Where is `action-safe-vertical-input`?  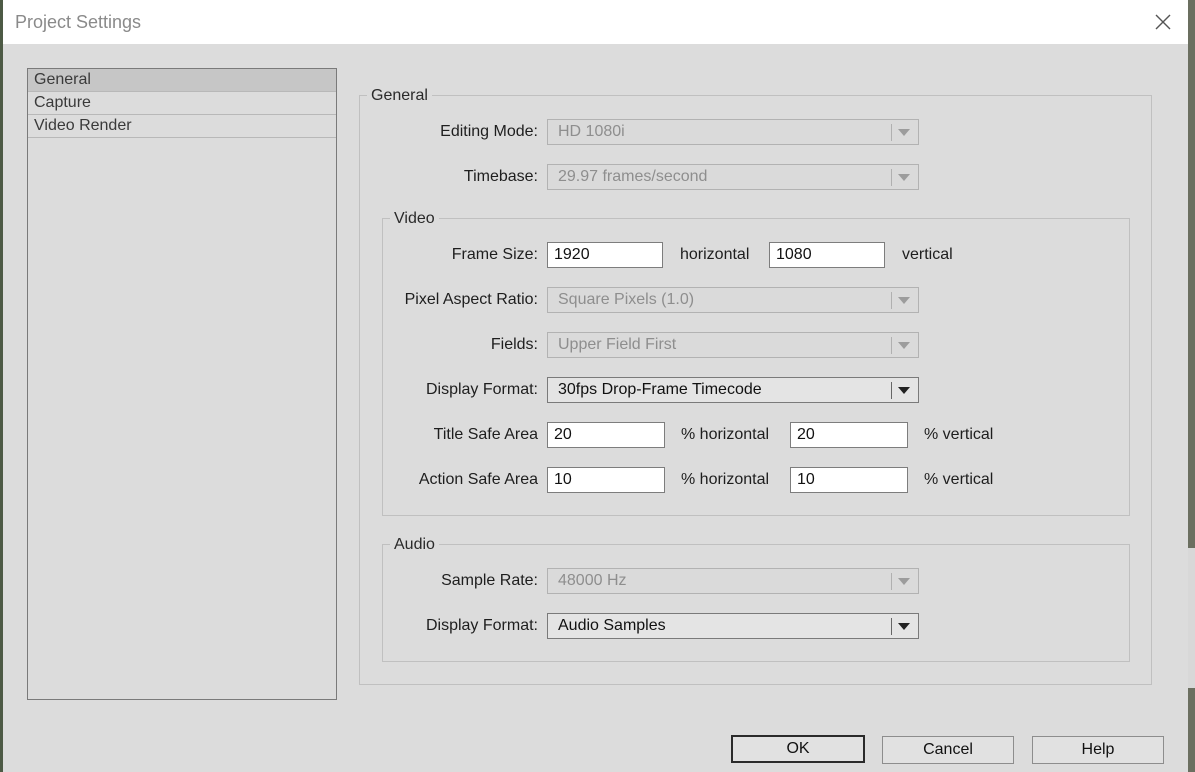 action-safe-vertical-input is located at coordinates (849, 480).